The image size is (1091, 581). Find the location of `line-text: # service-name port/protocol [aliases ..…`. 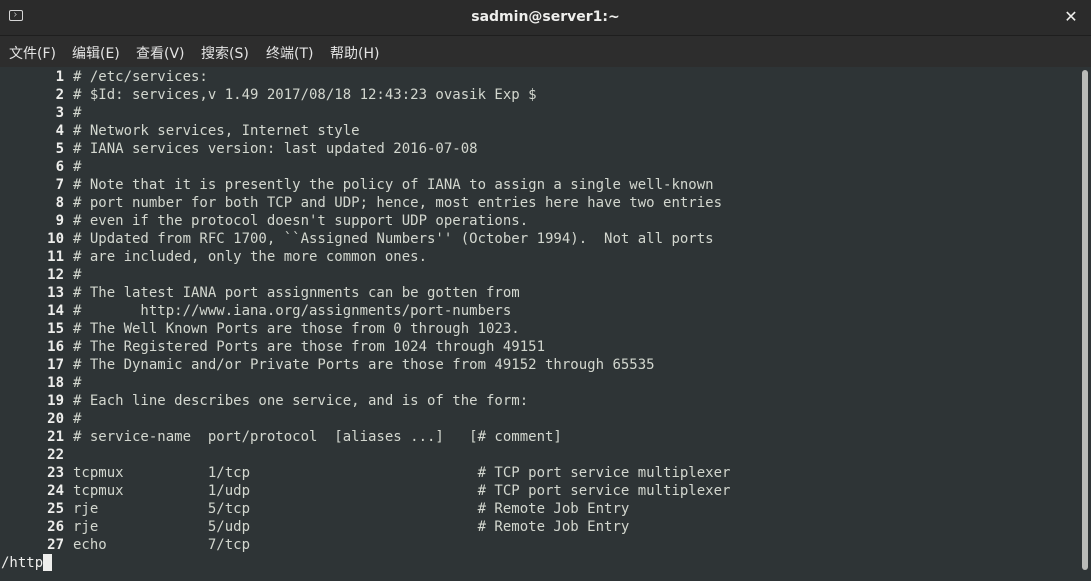

line-text: # service-name port/protocol [aliases ..… is located at coordinates (317, 437).